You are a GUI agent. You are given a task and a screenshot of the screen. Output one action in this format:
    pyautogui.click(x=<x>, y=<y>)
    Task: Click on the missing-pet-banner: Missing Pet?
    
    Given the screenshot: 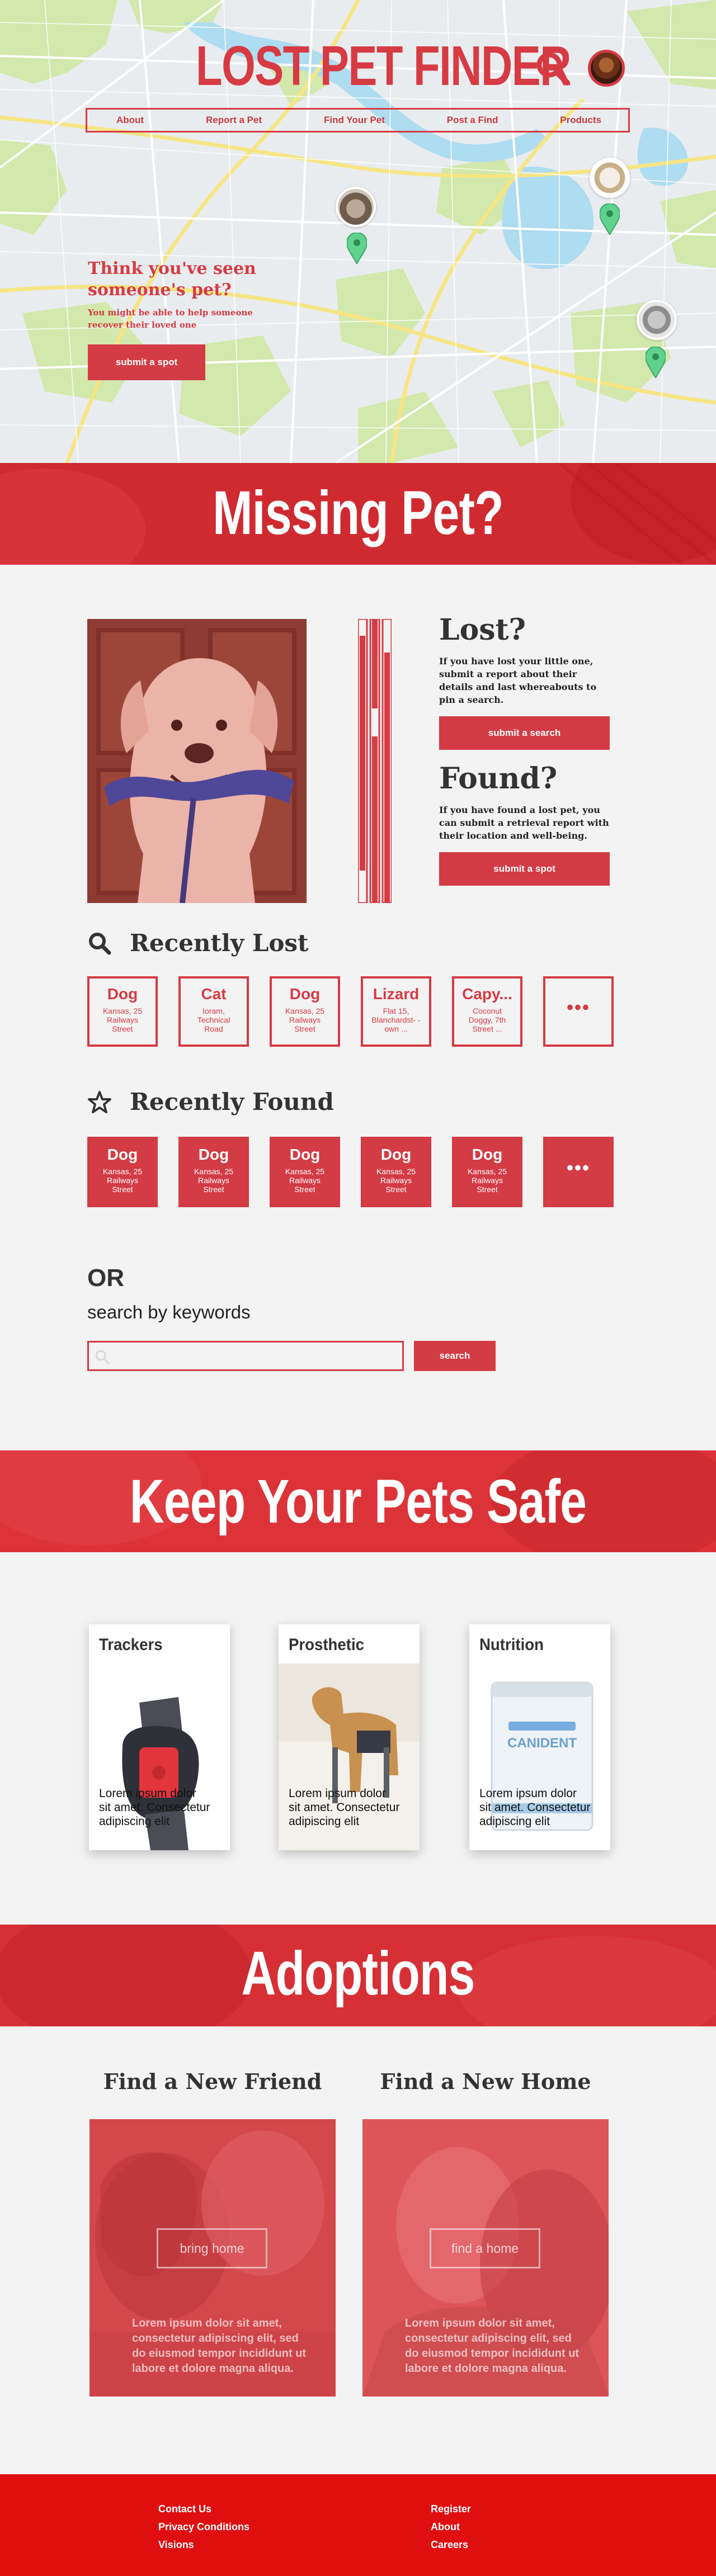 What is the action you would take?
    pyautogui.click(x=358, y=514)
    